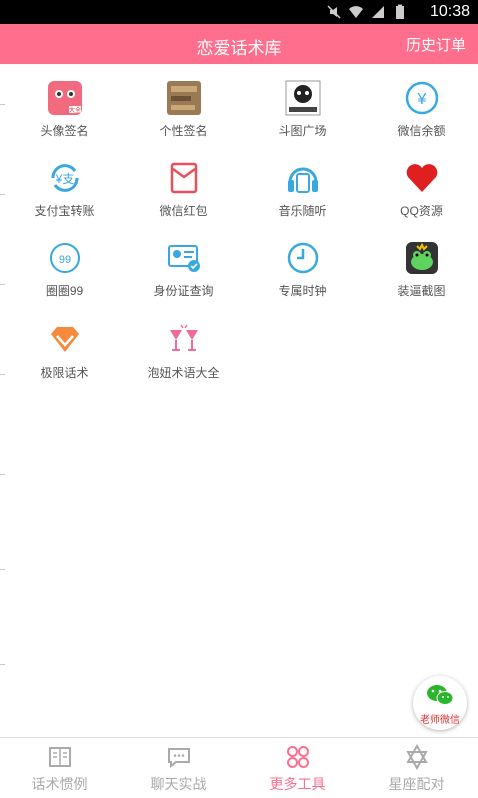  I want to click on yuan-balance-icon: ¥, so click(421, 98).